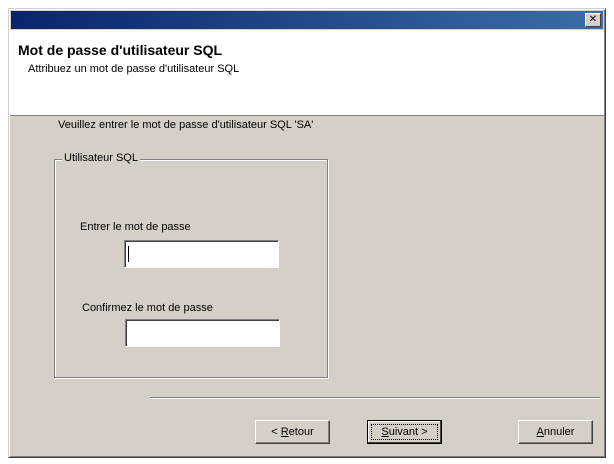 Image resolution: width=614 pixels, height=464 pixels. Describe the element at coordinates (135, 227) in the screenshot. I see `password-label: Entrer le mot de passe` at that location.